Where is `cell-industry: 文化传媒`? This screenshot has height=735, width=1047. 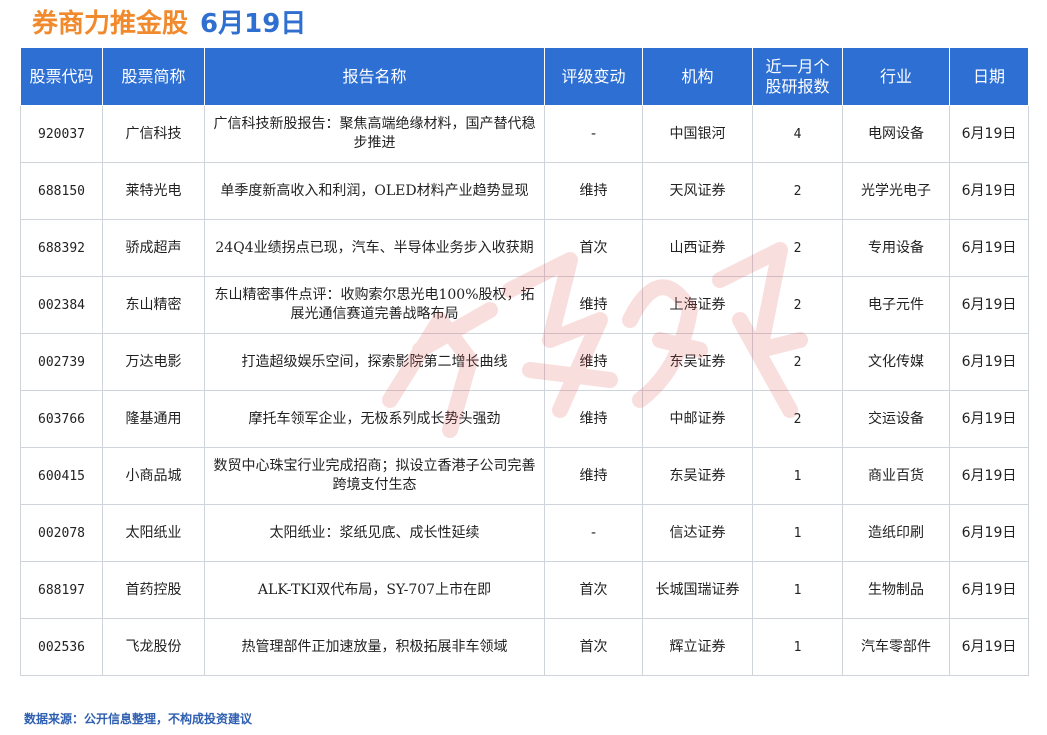 cell-industry: 文化传媒 is located at coordinates (896, 362).